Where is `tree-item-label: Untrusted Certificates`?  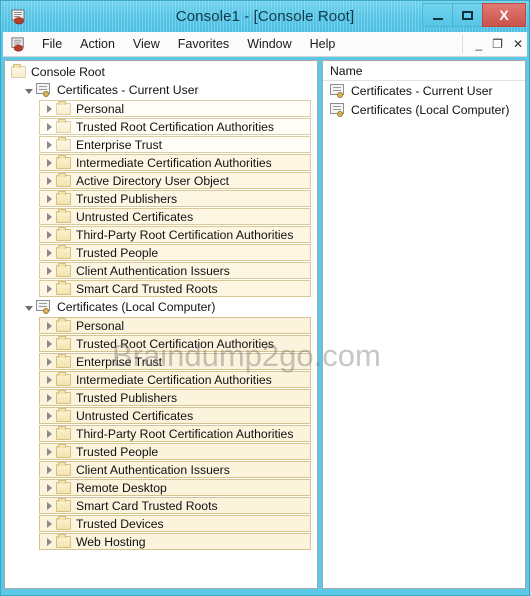
tree-item-label: Untrusted Certificates is located at coordinates (135, 216).